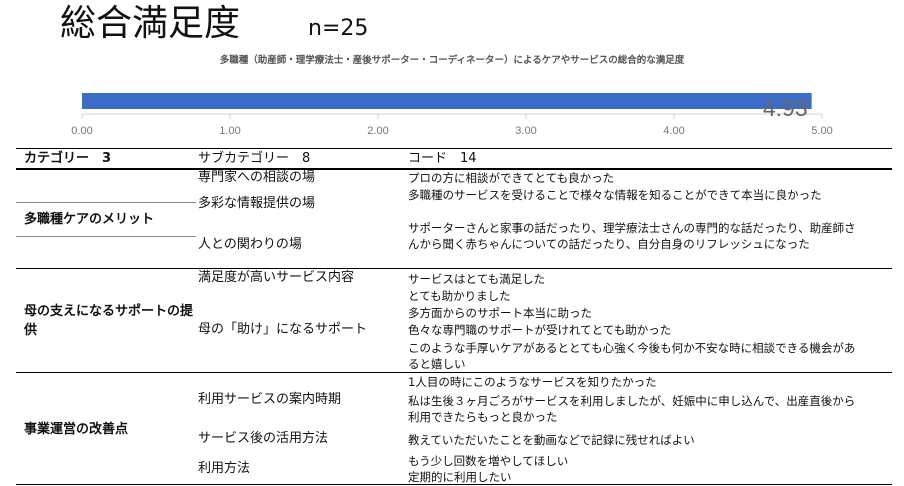 The image size is (904, 486). What do you see at coordinates (150, 23) in the screenshot?
I see `chart-title: 総合満足度` at bounding box center [150, 23].